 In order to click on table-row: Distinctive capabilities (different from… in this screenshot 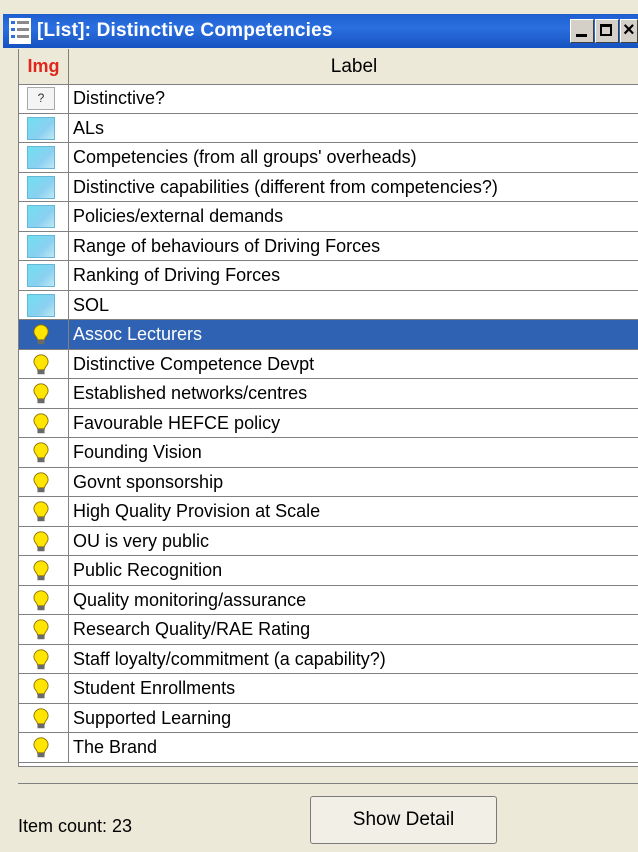, I will do `click(328, 187)`.